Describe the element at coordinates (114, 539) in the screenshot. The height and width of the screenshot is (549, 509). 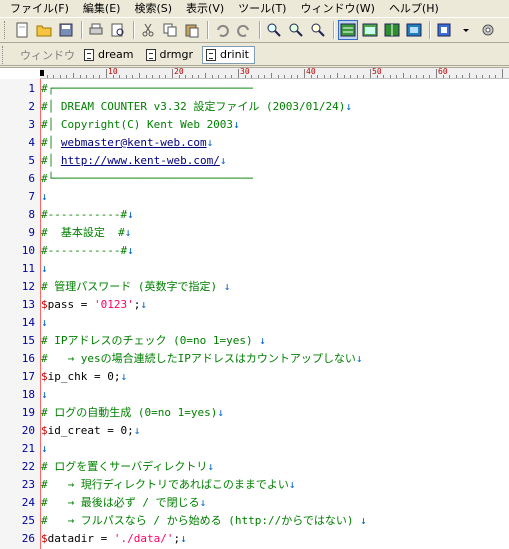
I see `code-text: $datadir = './data/';↓` at that location.